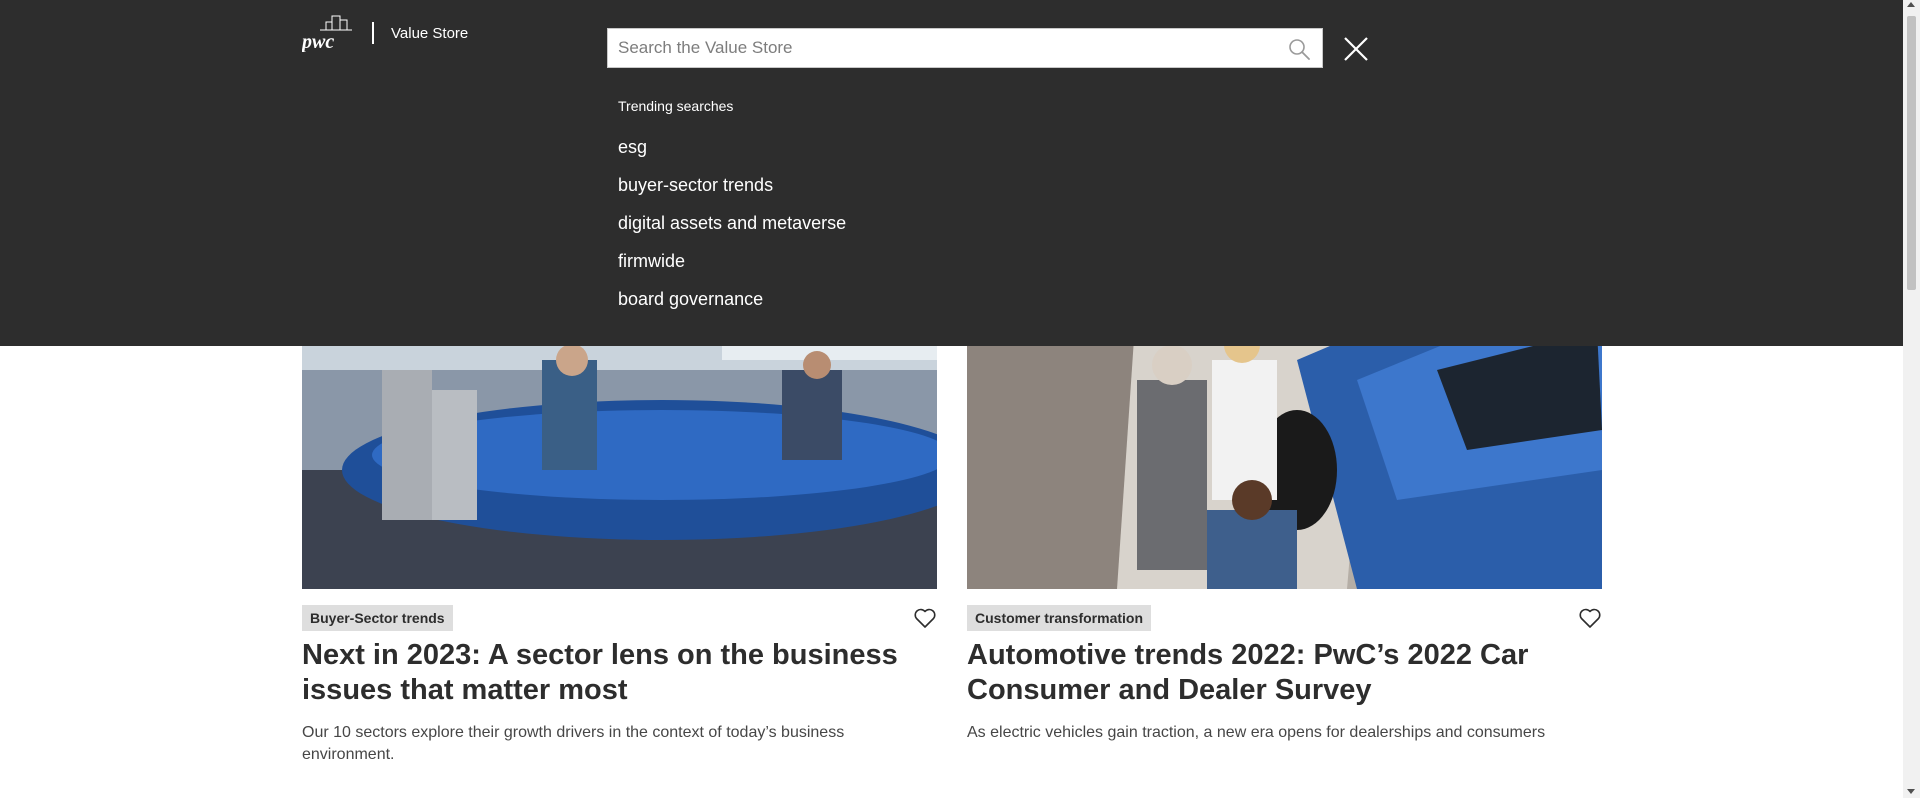 The image size is (1920, 798). Describe the element at coordinates (1911, 4) in the screenshot. I see `scroll-up-arrow-icon` at that location.